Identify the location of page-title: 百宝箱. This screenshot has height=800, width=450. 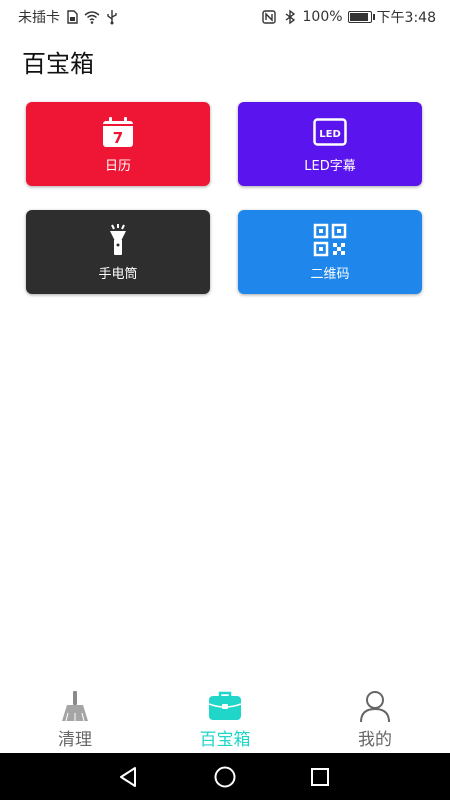
(58, 64).